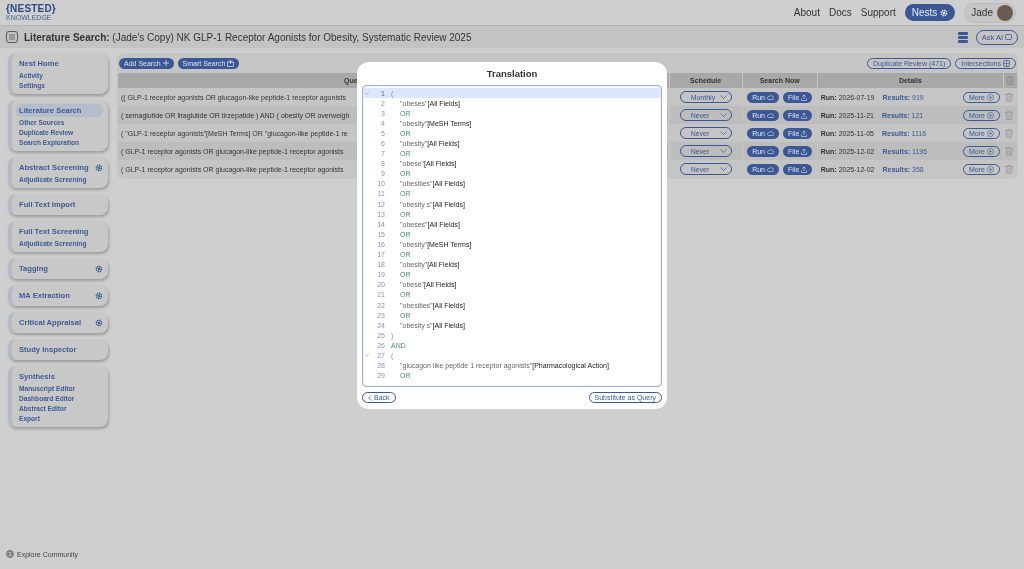 This screenshot has width=1024, height=569. I want to click on chat-icon, so click(1008, 37).